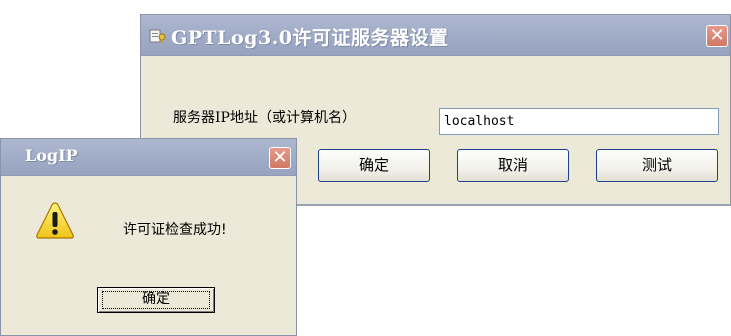 The width and height of the screenshot is (731, 336). What do you see at coordinates (264, 118) in the screenshot?
I see `server-address-label: 服务器IP地址（或计算机名）` at bounding box center [264, 118].